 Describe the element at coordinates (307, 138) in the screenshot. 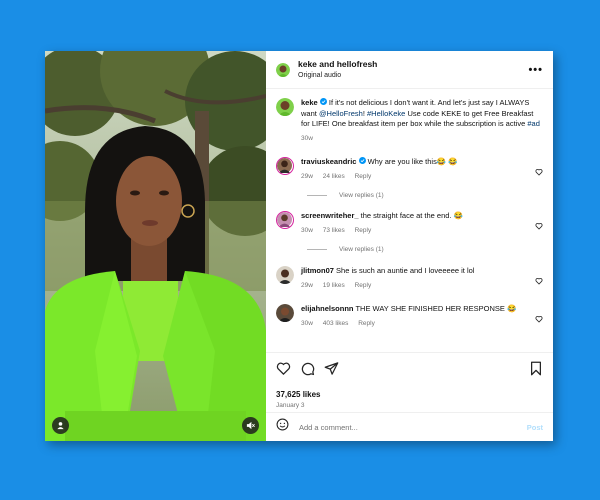

I see `caption-time: 30w` at that location.